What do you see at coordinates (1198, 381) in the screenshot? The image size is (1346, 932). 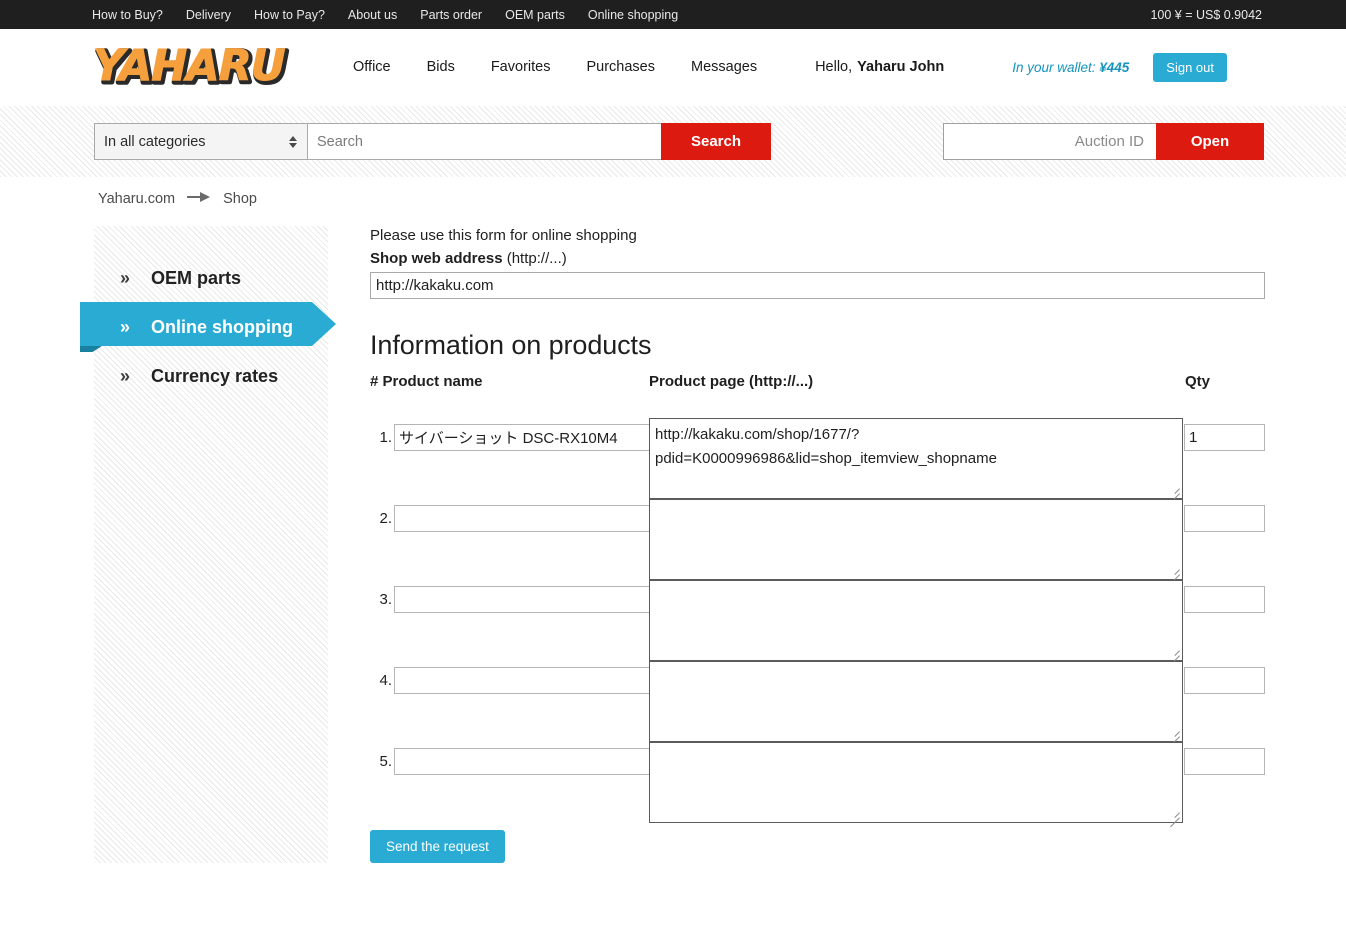 I see `column-header-qty: Qty` at bounding box center [1198, 381].